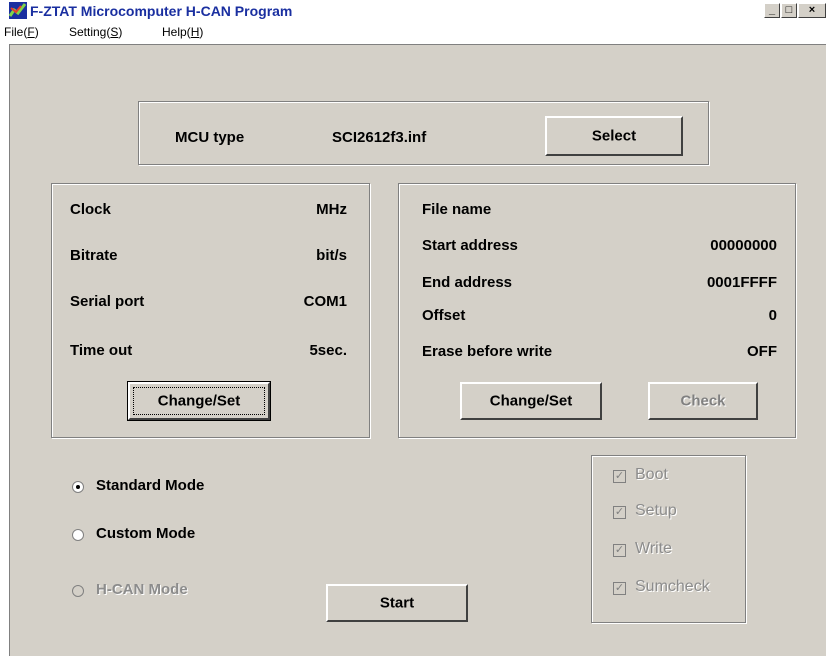 This screenshot has width=826, height=656. I want to click on file-change-set-label: Change/Set, so click(531, 401).